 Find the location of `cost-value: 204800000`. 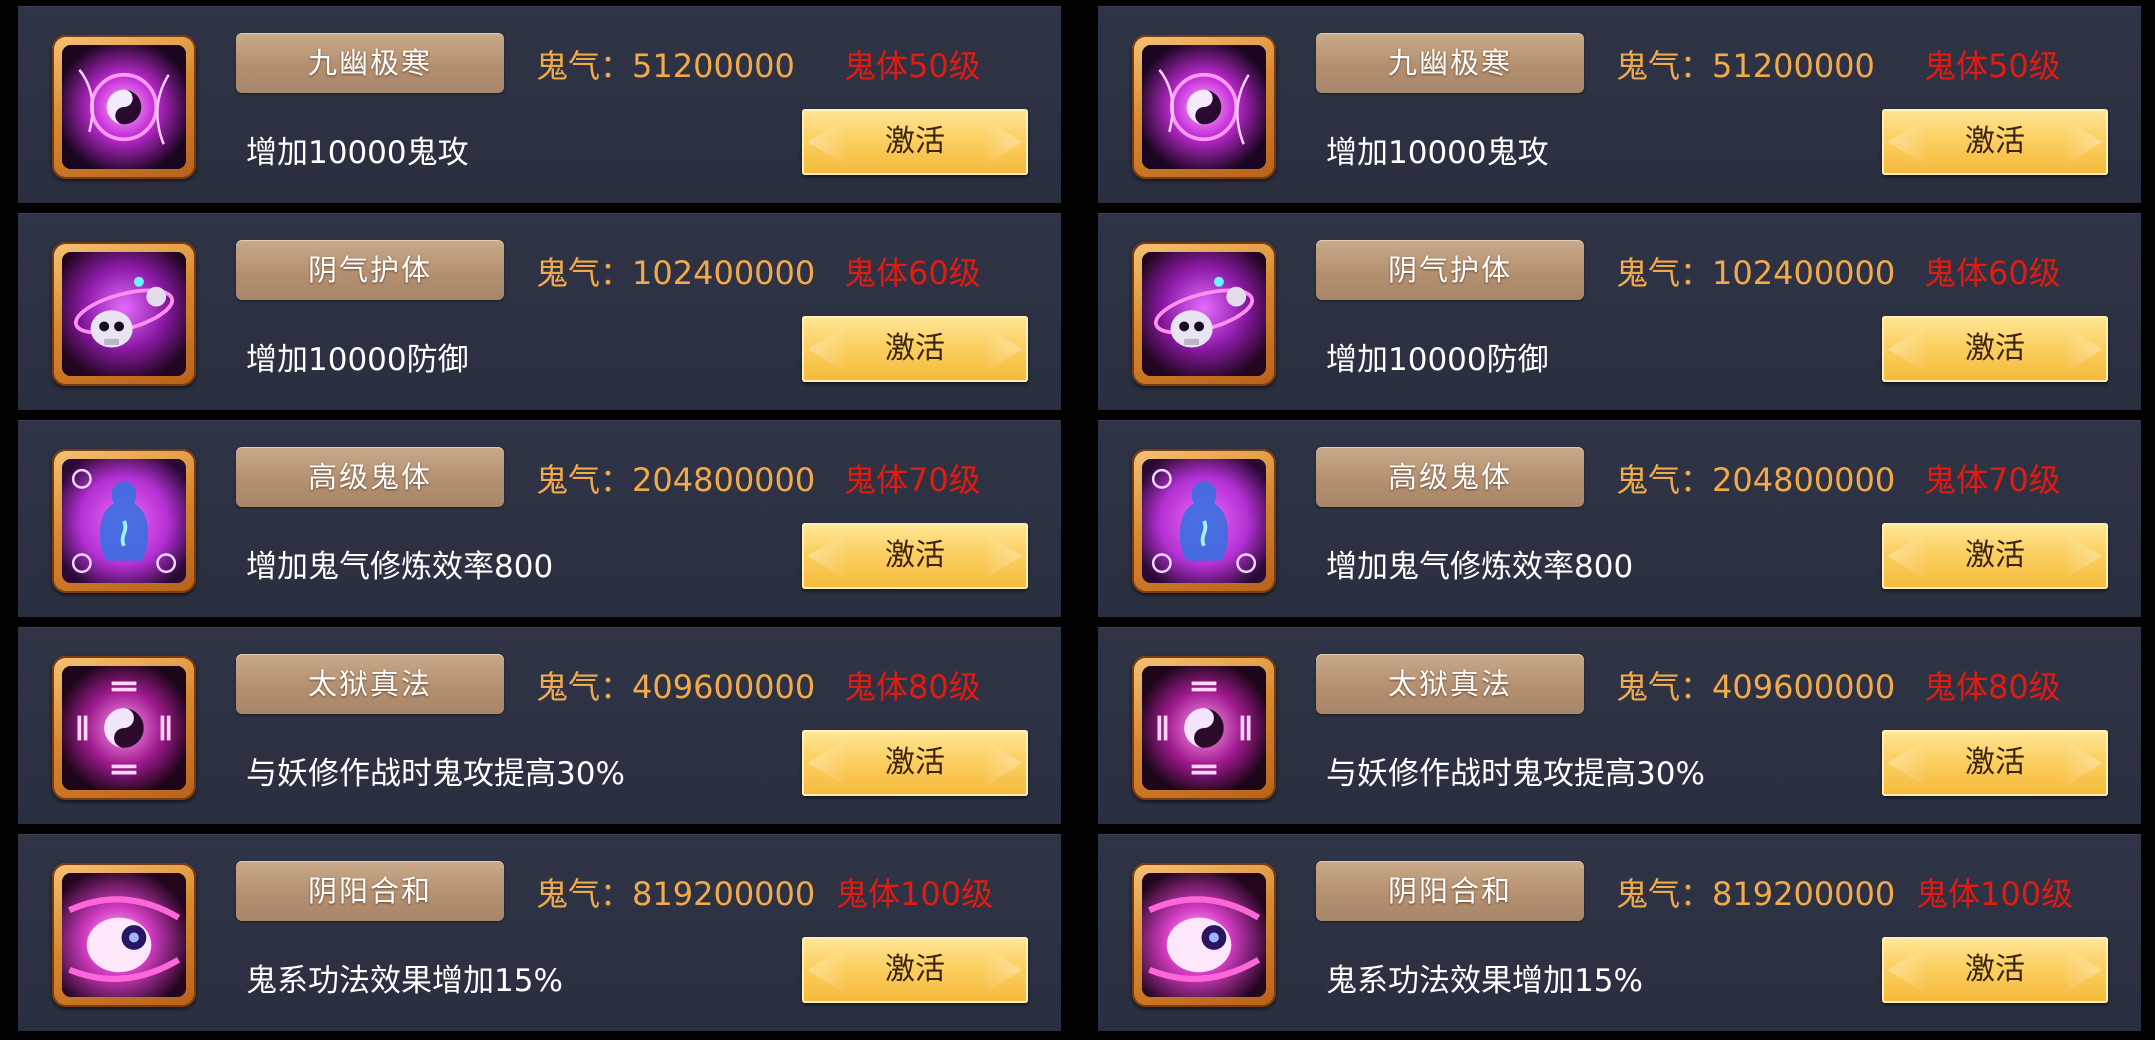

cost-value: 204800000 is located at coordinates (724, 480).